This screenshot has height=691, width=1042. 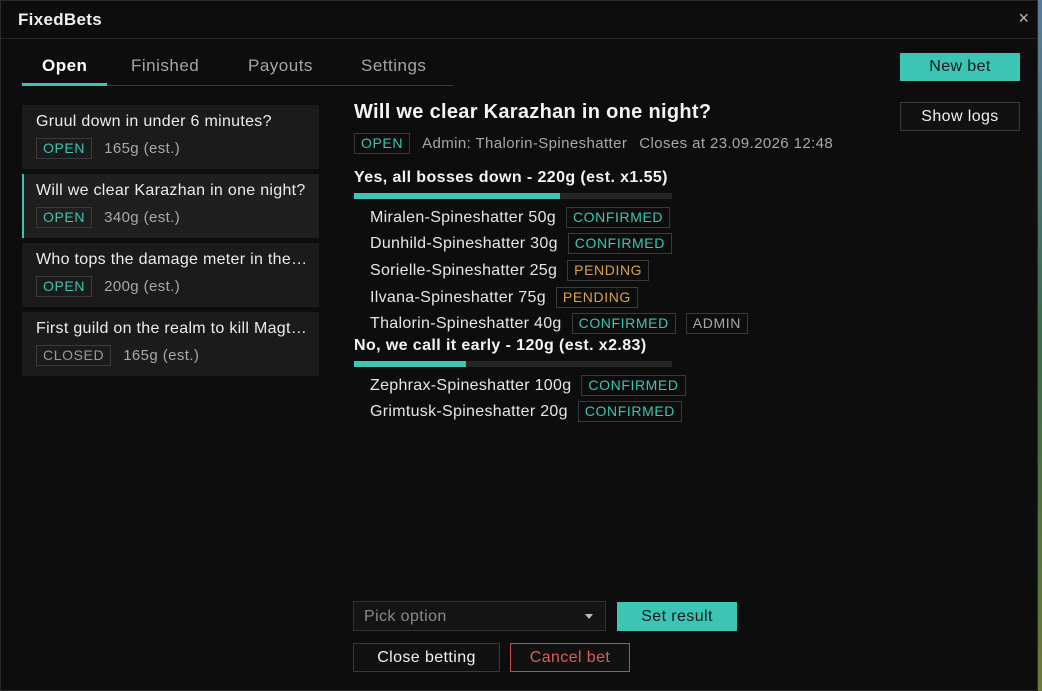 I want to click on wager-entry: Dunhild-Spineshatter 30g CONFIRMED, so click(x=521, y=243).